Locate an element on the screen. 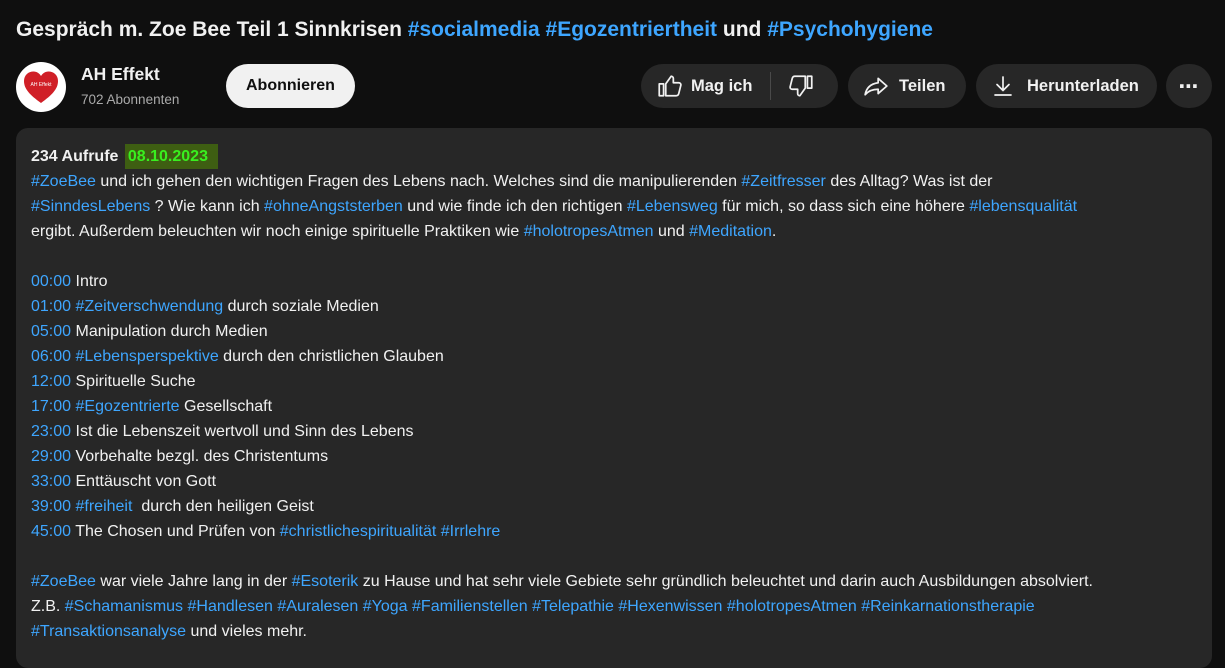 This screenshot has height=668, width=1225. like-button: Mag ich is located at coordinates (705, 86).